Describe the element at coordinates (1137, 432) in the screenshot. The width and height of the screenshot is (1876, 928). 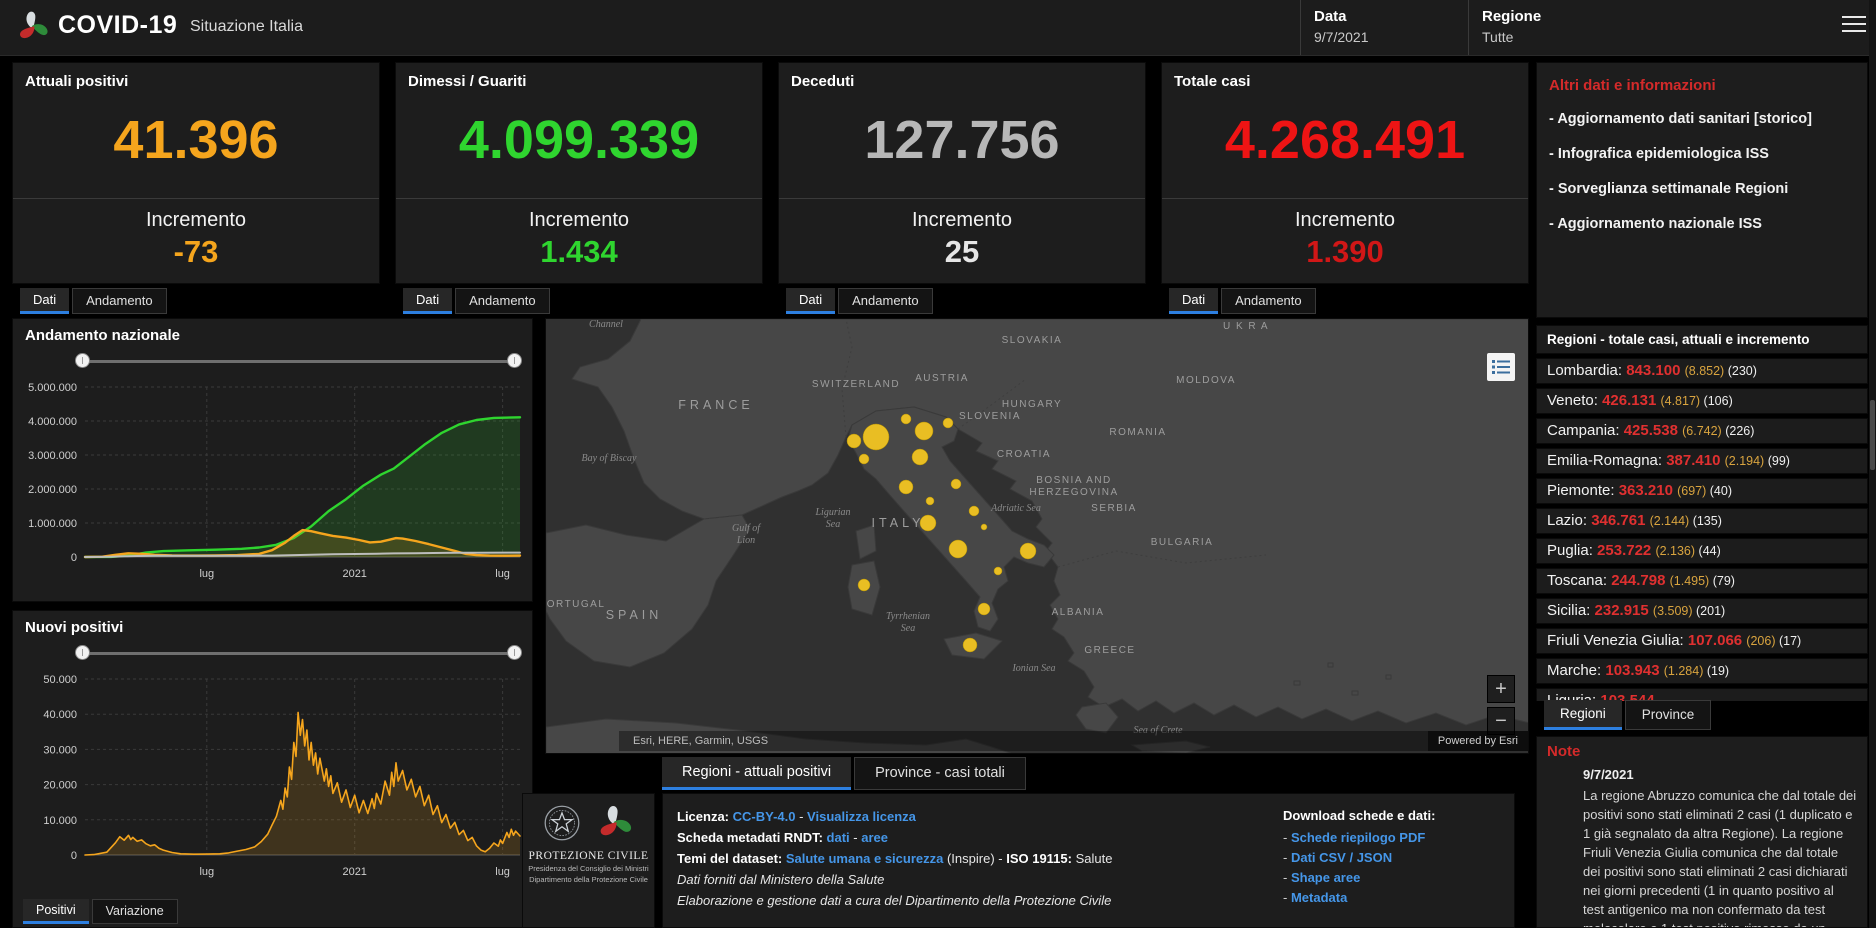
I see `country-label: ROMANIA` at that location.